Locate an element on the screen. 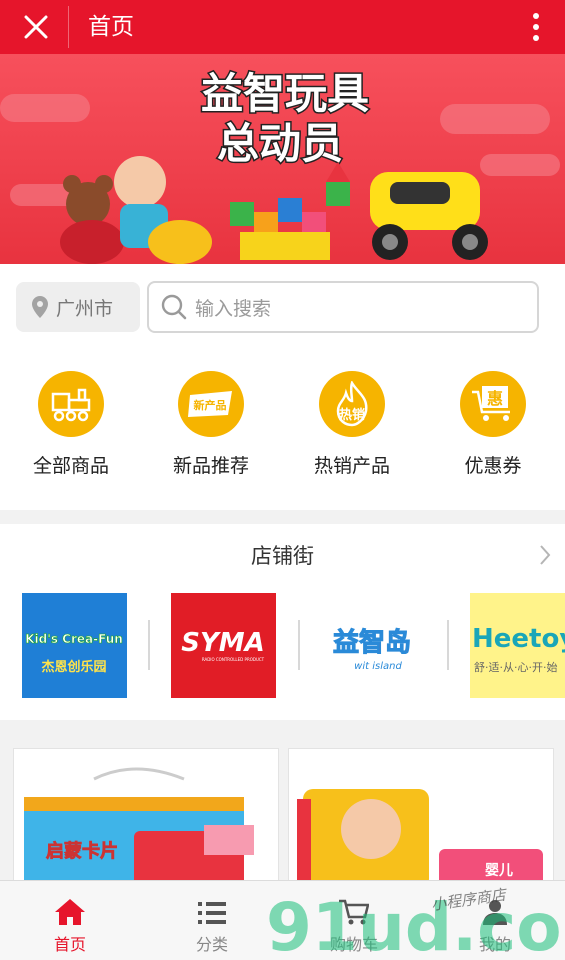 This screenshot has height=960, width=565. bottom-tab-bar: 首页 分类 购物车 我的 is located at coordinates (282, 920).